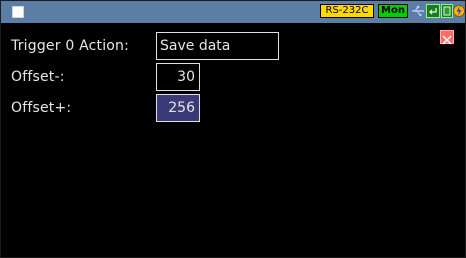  I want to click on close-button, so click(447, 37).